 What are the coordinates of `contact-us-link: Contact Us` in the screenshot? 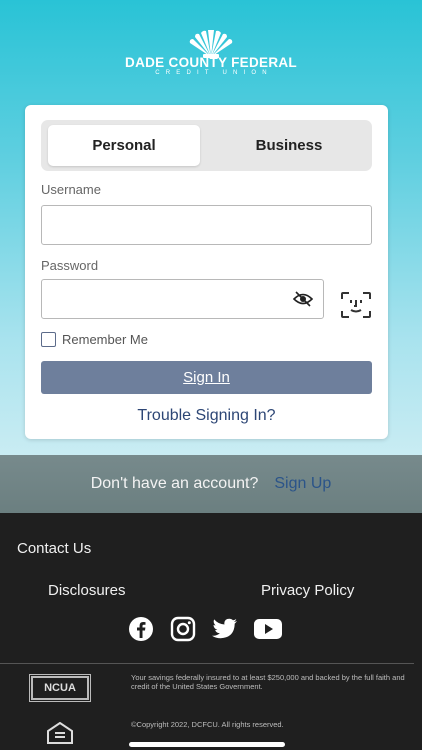 It's located at (54, 548).